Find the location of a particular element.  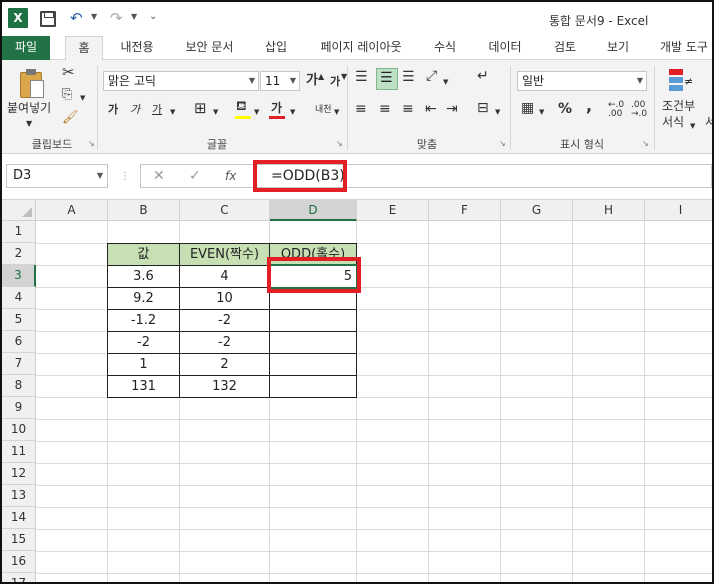

tab-view: 보기 is located at coordinates (618, 48).